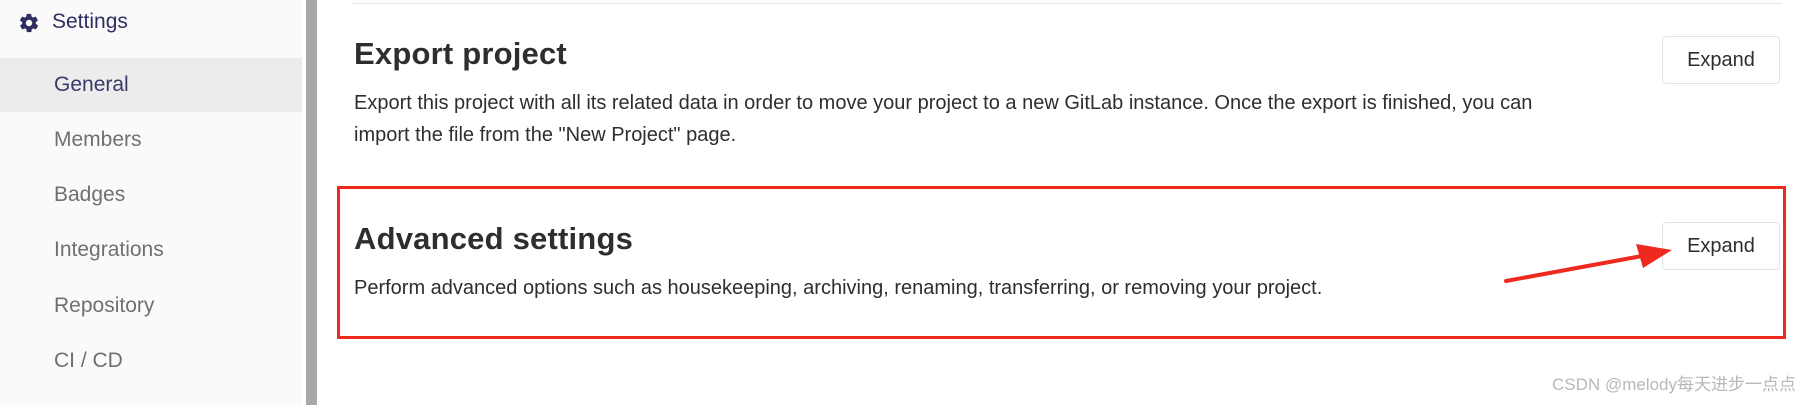 This screenshot has width=1806, height=405. Describe the element at coordinates (1721, 60) in the screenshot. I see `export-expand-button: Expand` at that location.